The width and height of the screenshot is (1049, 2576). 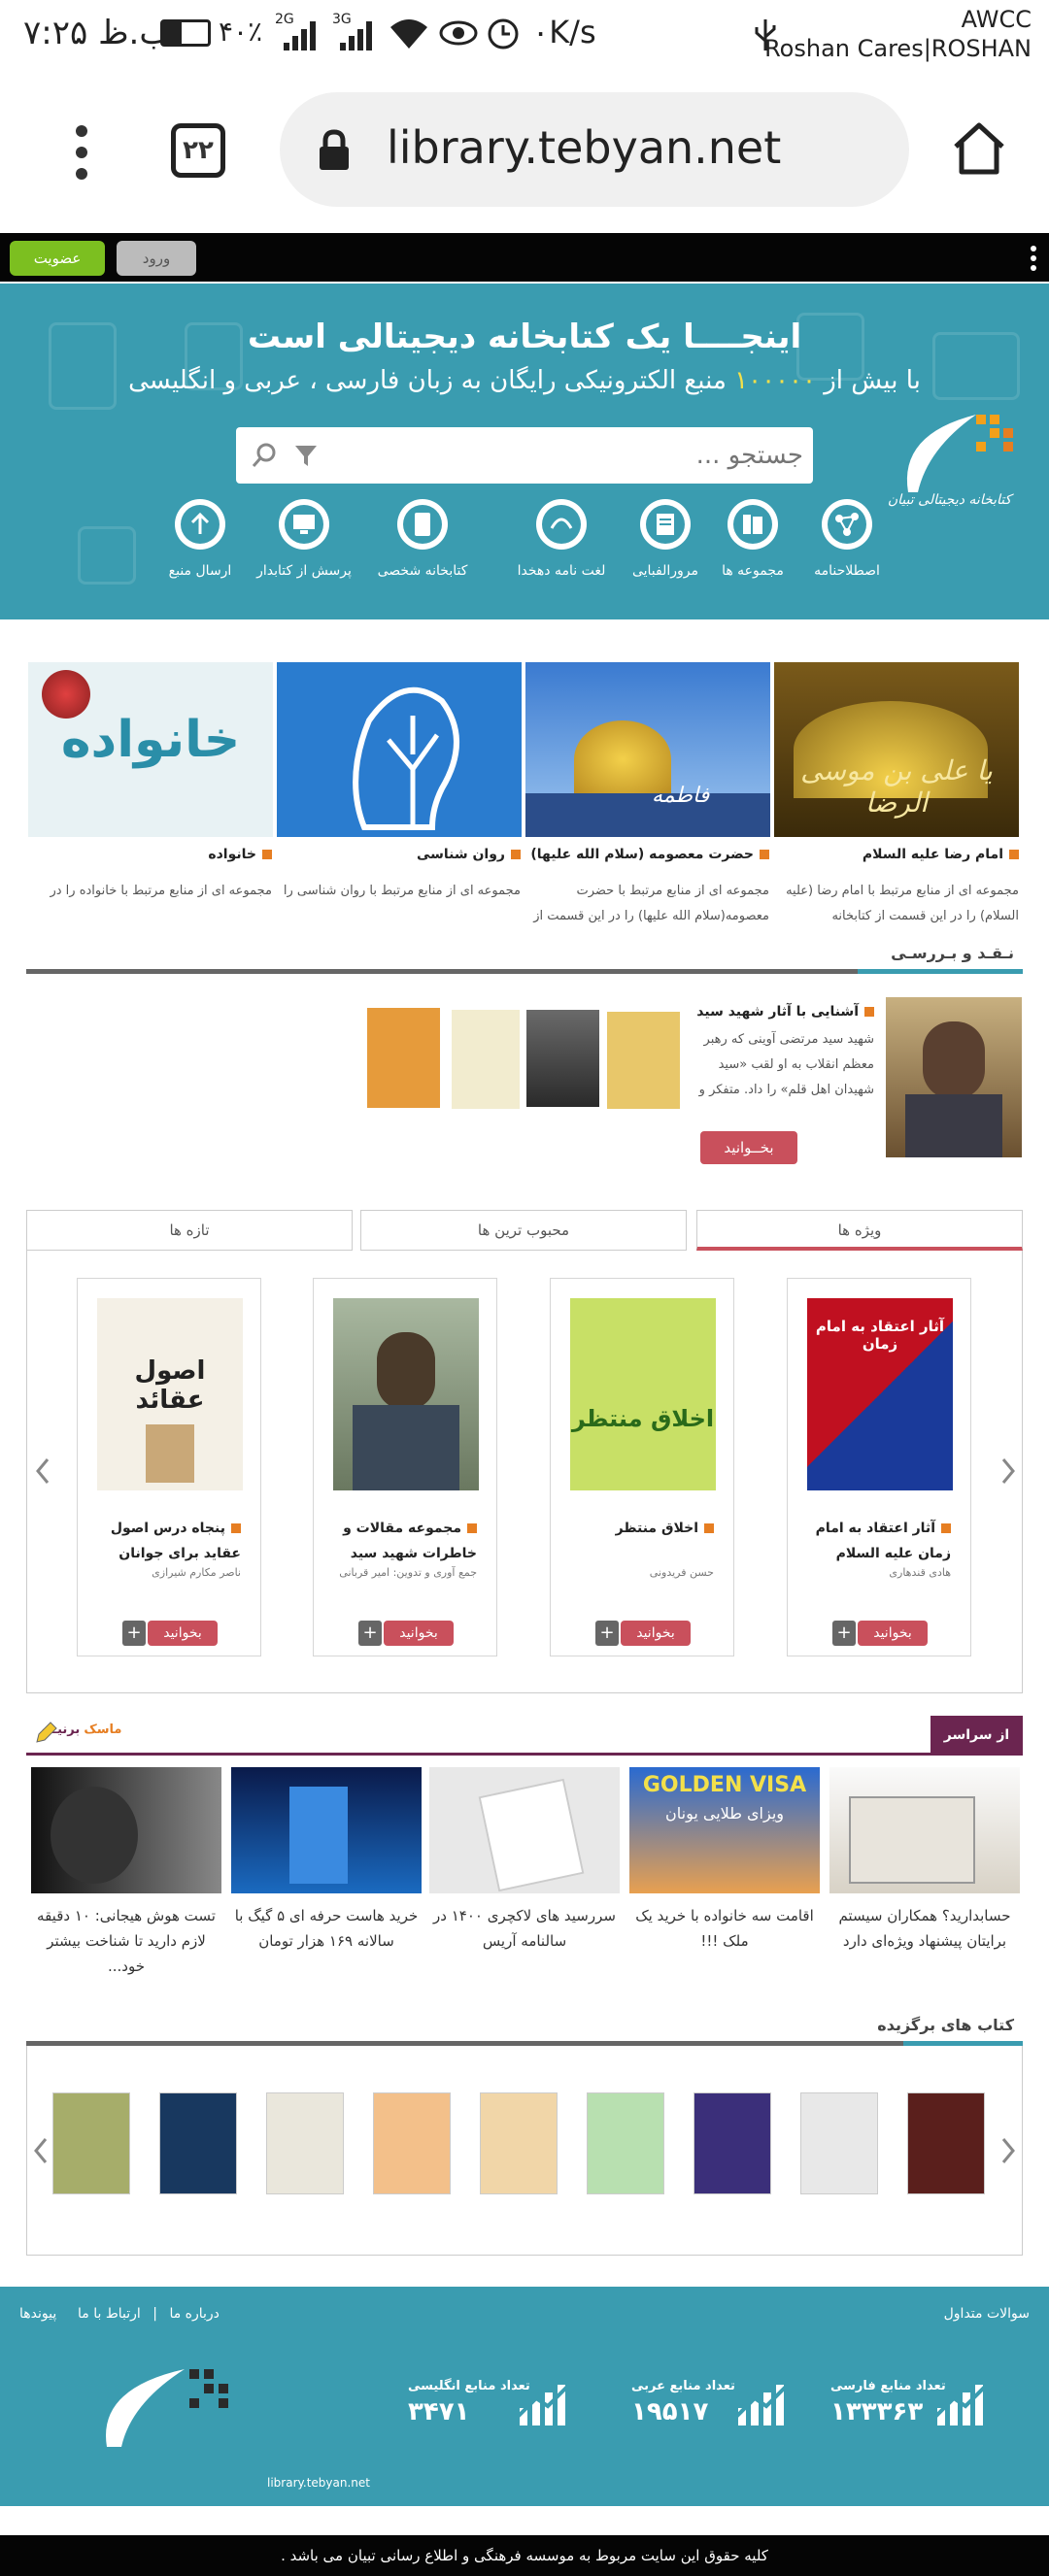 What do you see at coordinates (941, 855) in the screenshot?
I see `featured-title: امام رضا علیه السلام` at bounding box center [941, 855].